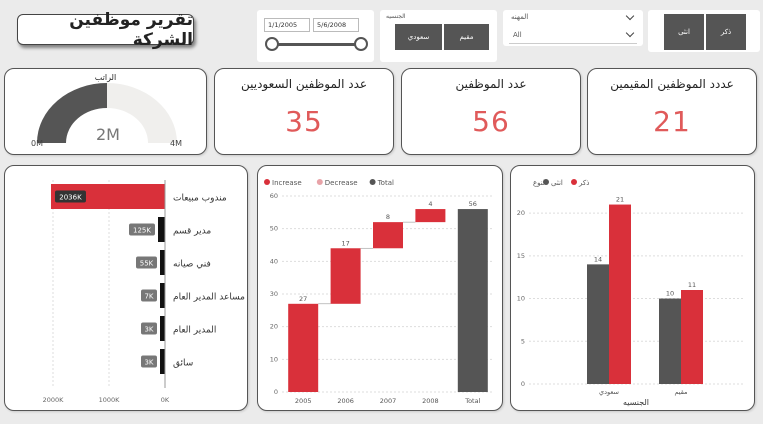  What do you see at coordinates (523, 341) in the screenshot?
I see `y-tick-label: 5` at bounding box center [523, 341].